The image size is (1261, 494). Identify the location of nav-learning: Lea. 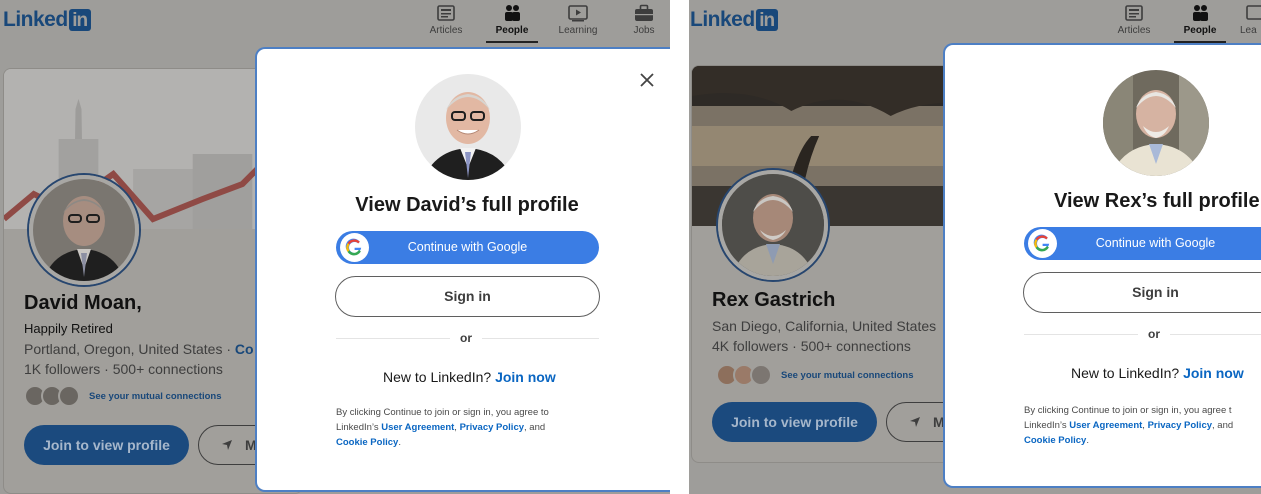
(1250, 20).